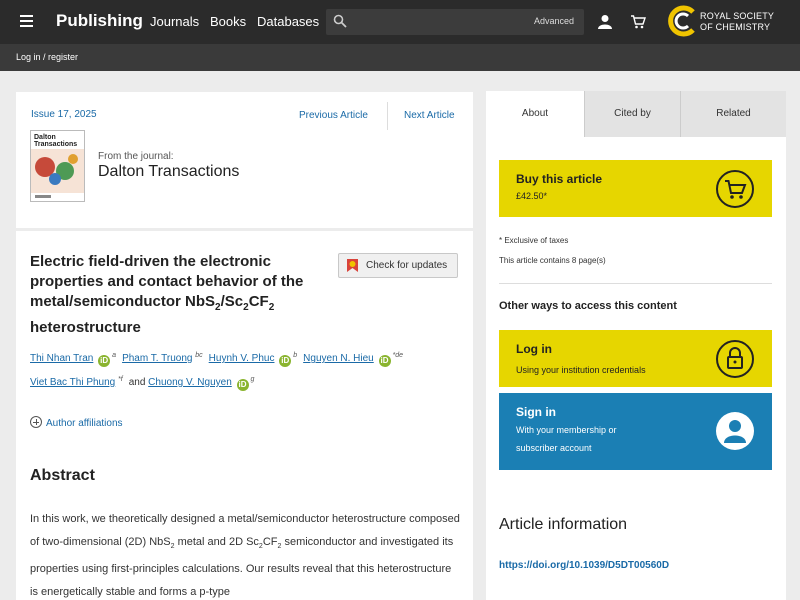 The height and width of the screenshot is (600, 800). What do you see at coordinates (288, 21) in the screenshot?
I see `nav-databases: Databases` at bounding box center [288, 21].